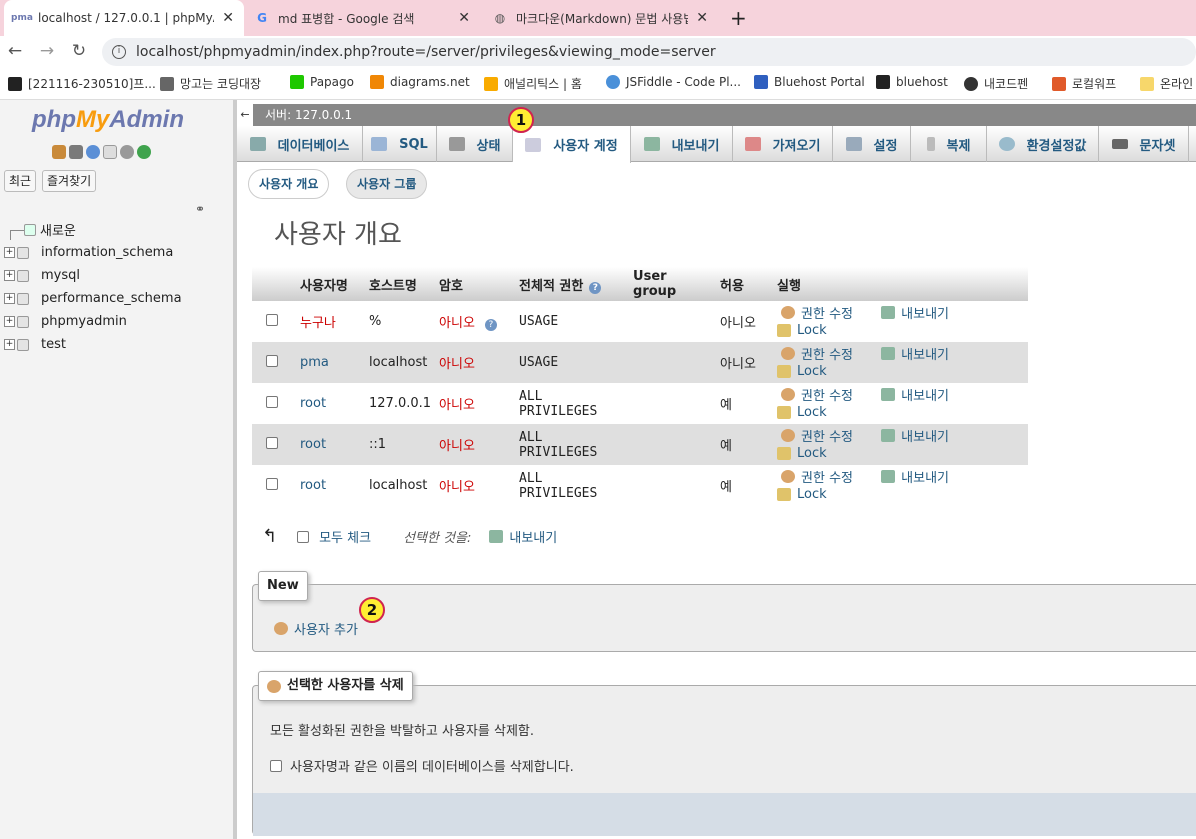 This screenshot has width=1196, height=839. What do you see at coordinates (345, 536) in the screenshot?
I see `check-all-label: 모두 체크` at bounding box center [345, 536].